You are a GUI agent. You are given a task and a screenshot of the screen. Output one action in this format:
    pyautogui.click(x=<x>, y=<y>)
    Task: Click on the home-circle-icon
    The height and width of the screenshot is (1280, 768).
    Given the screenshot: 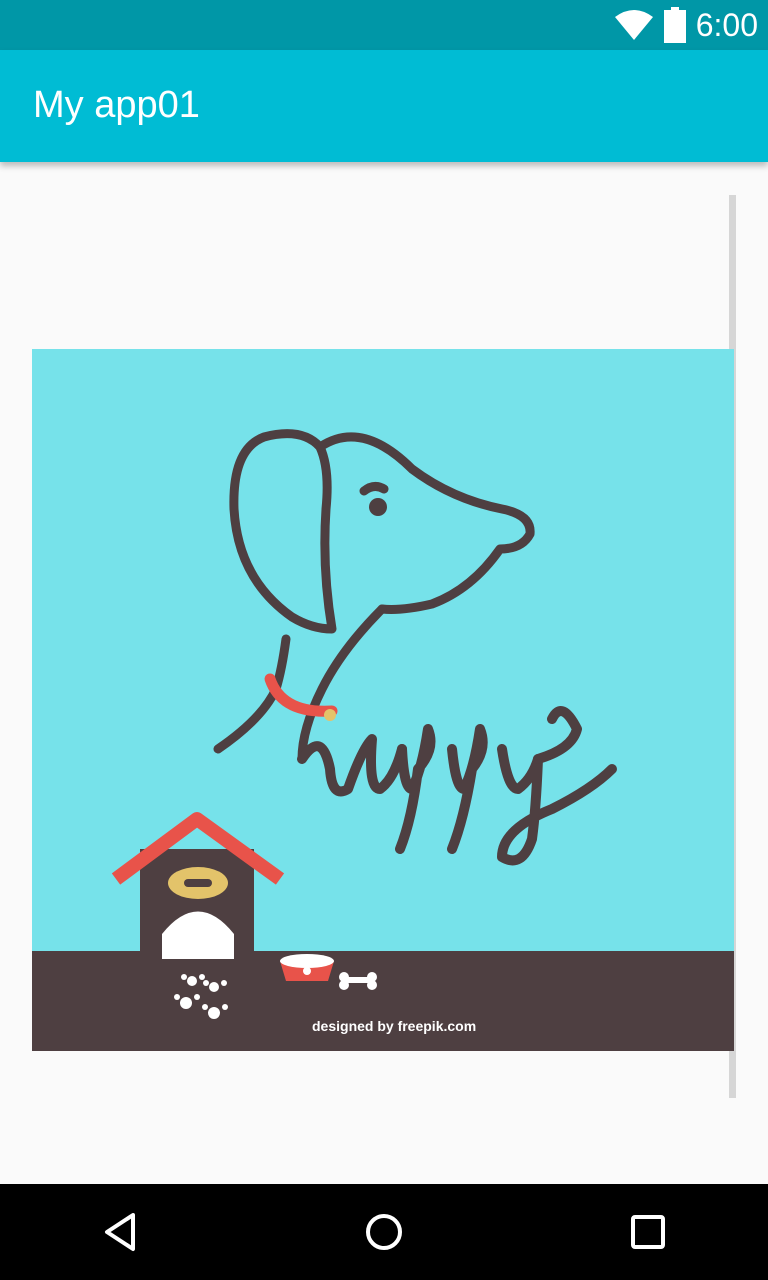 What is the action you would take?
    pyautogui.click(x=384, y=1232)
    